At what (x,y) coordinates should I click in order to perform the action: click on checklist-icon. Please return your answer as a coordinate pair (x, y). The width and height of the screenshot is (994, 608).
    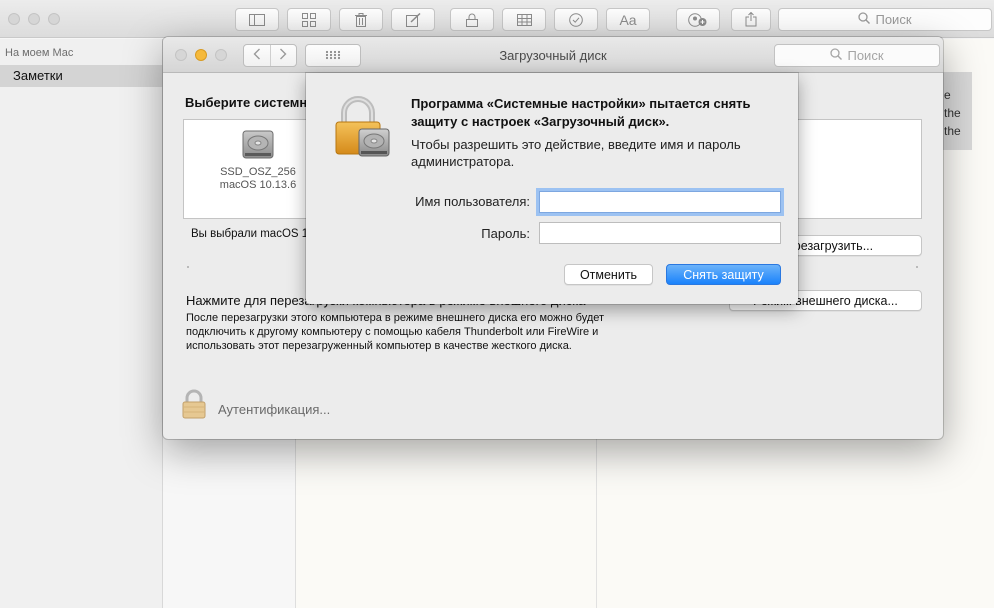
    Looking at the image, I should click on (576, 19).